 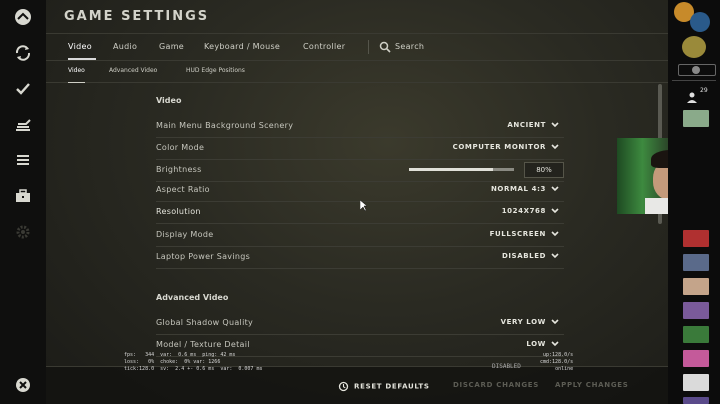 What do you see at coordinates (592, 385) in the screenshot?
I see `apply-changes-button: APPLY CHANGES` at bounding box center [592, 385].